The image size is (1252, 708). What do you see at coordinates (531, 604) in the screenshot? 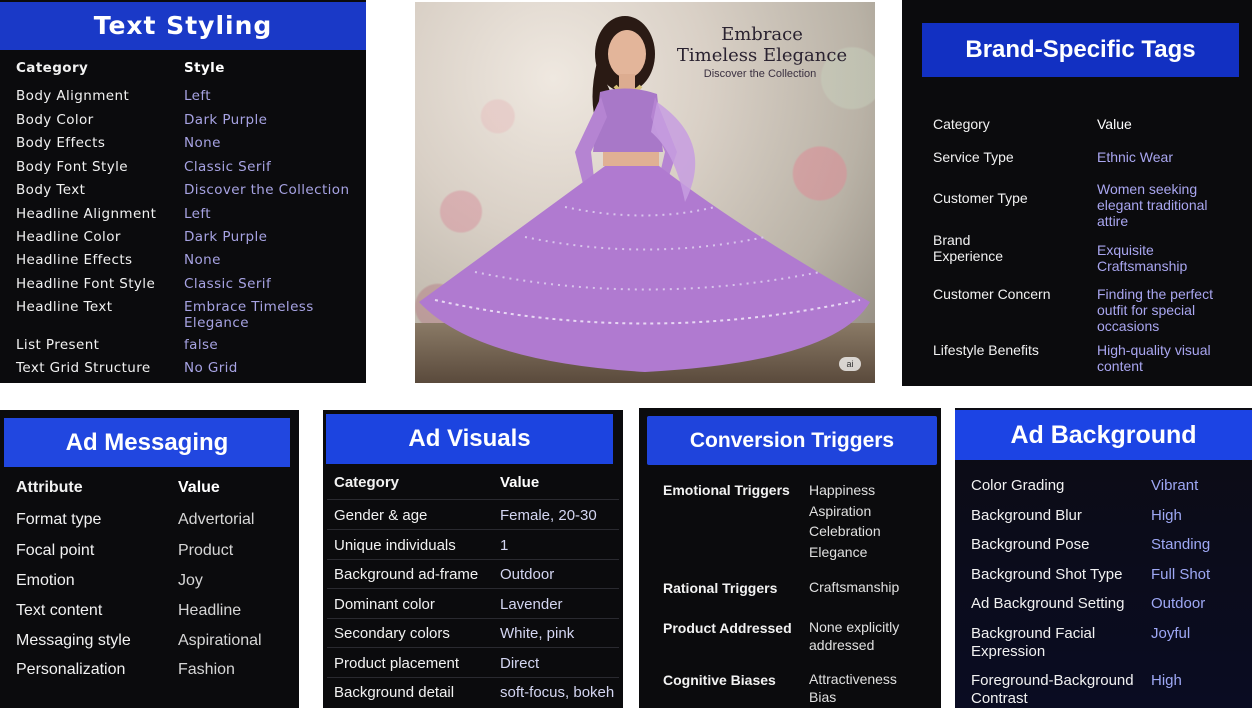
I see `row-value: Lavender` at bounding box center [531, 604].